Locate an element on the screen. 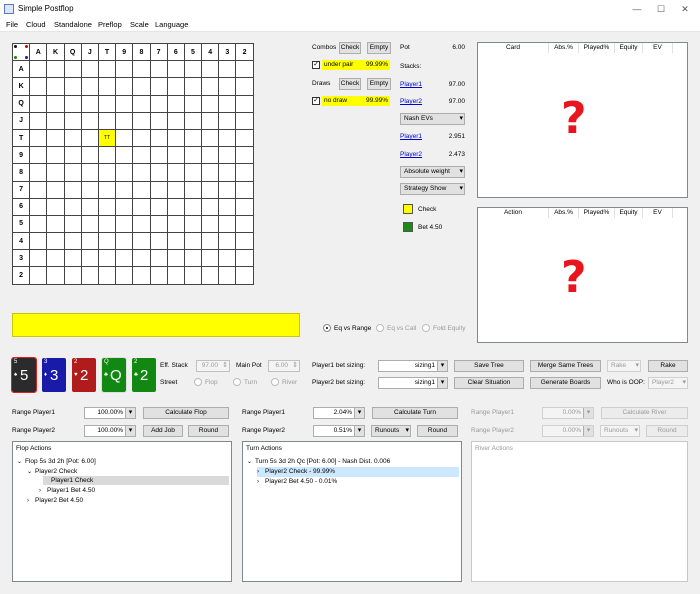 The image size is (700, 594). board-card-3: 2 ♥ 2 is located at coordinates (84, 375).